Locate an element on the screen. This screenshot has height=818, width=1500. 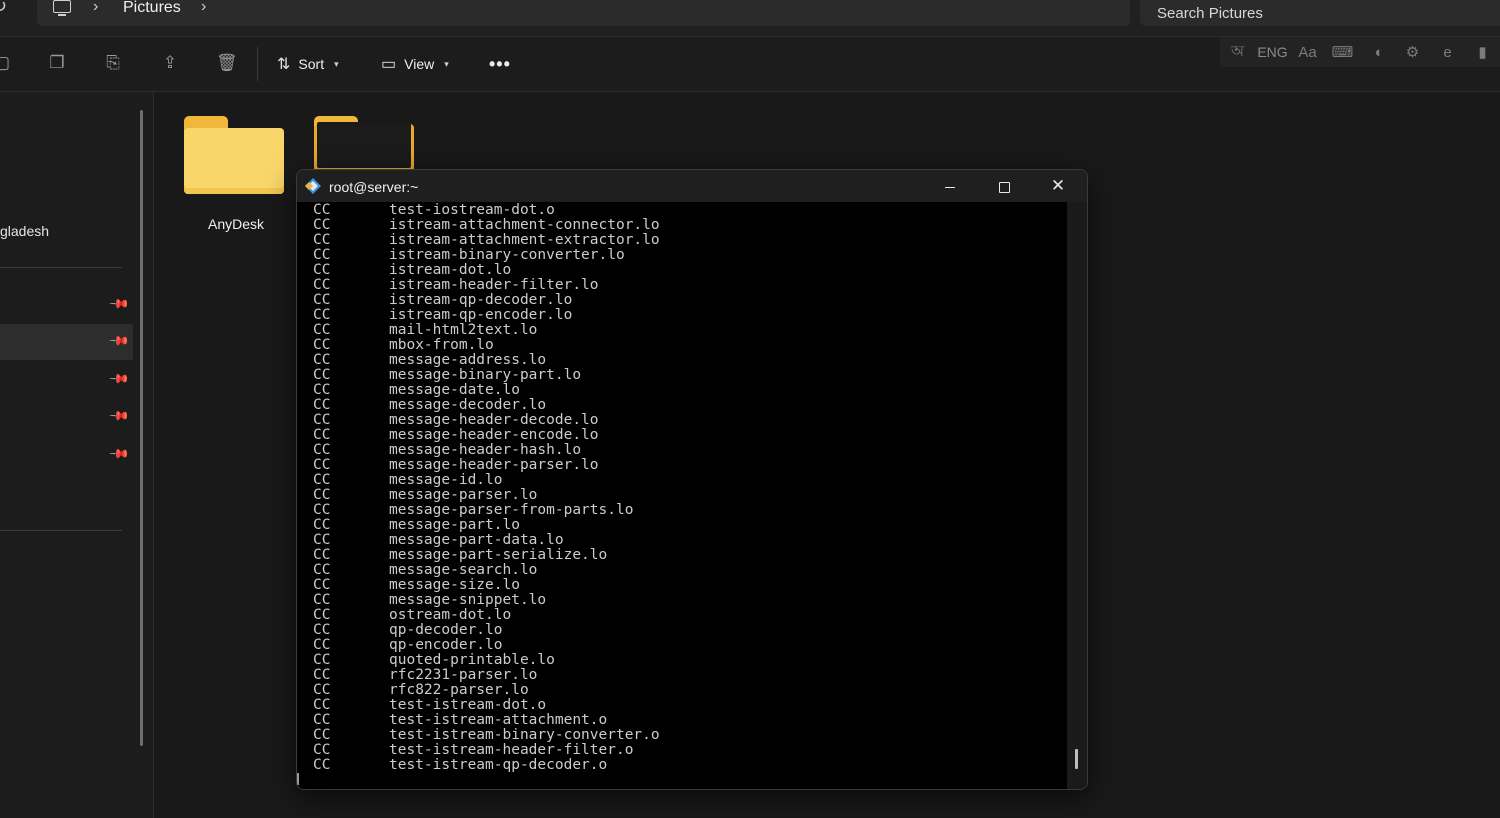
terminal-scrollbar-track is located at coordinates (1077, 495).